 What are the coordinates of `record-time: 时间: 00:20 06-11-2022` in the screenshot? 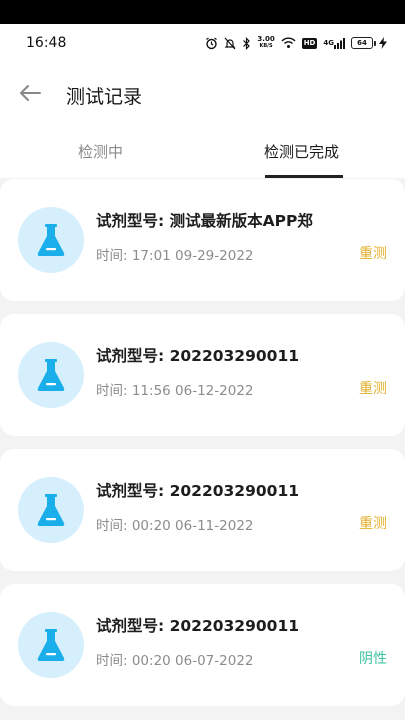 It's located at (175, 526).